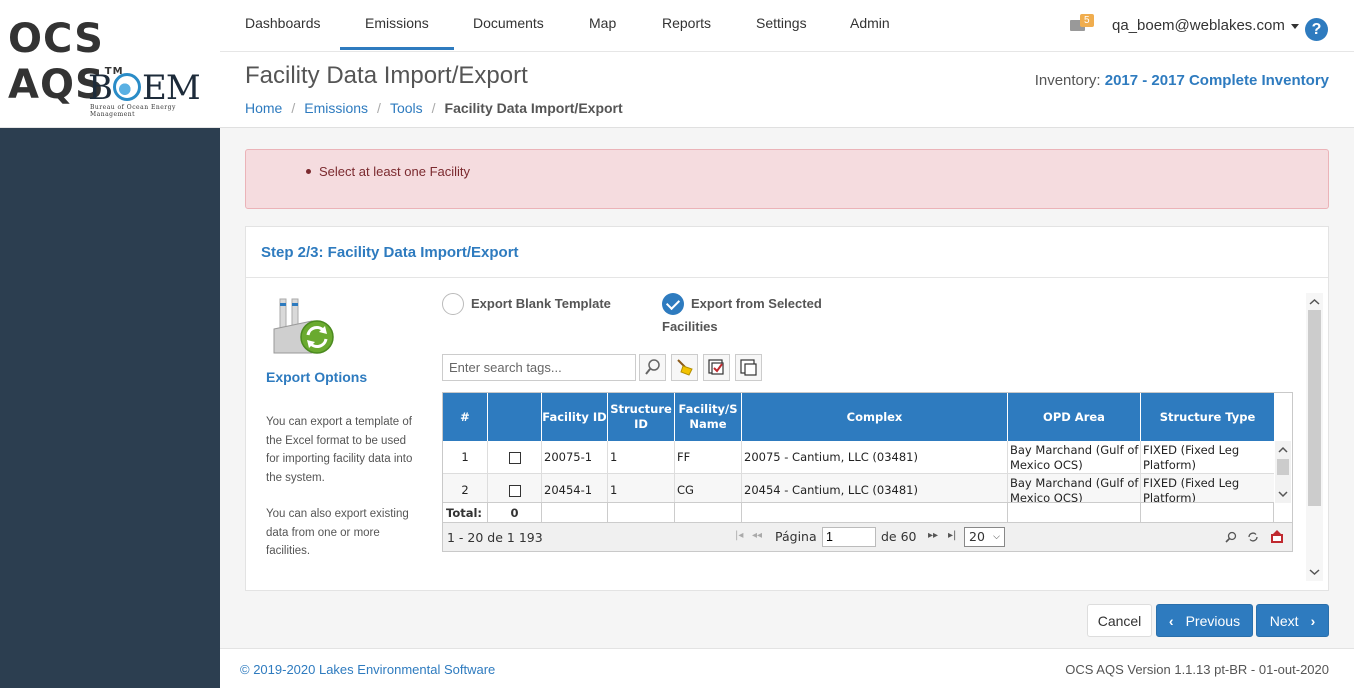 The height and width of the screenshot is (688, 1354). I want to click on page-label: Página, so click(796, 536).